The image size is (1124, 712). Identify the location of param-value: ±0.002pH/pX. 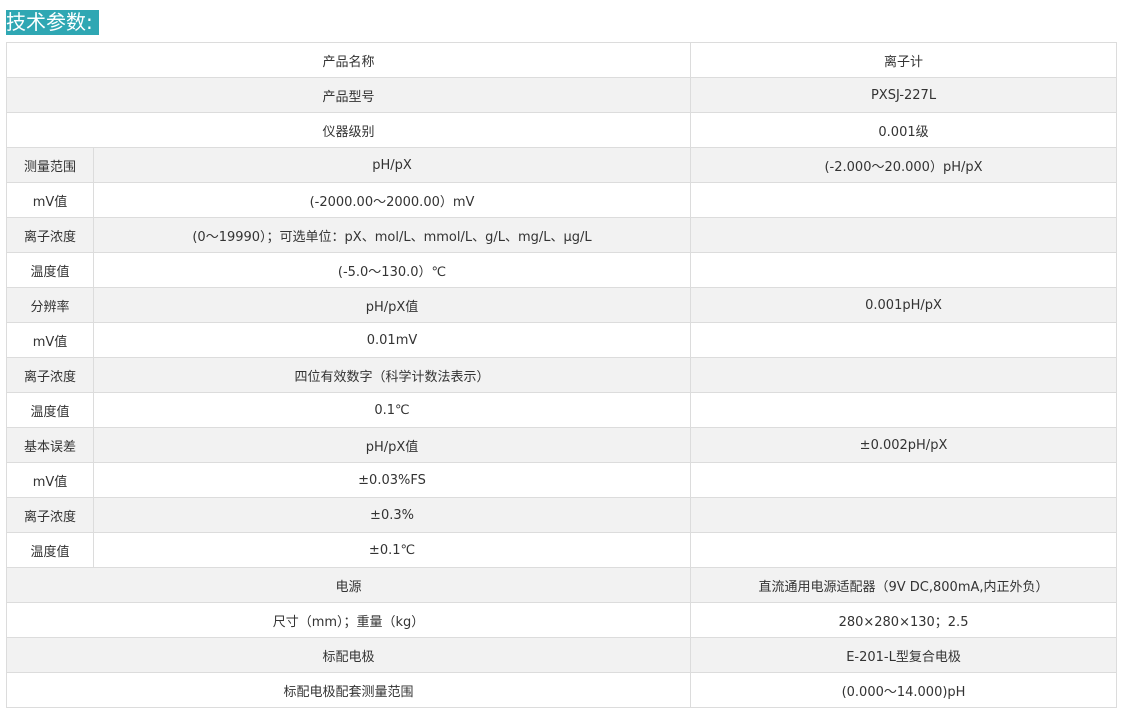
(904, 445).